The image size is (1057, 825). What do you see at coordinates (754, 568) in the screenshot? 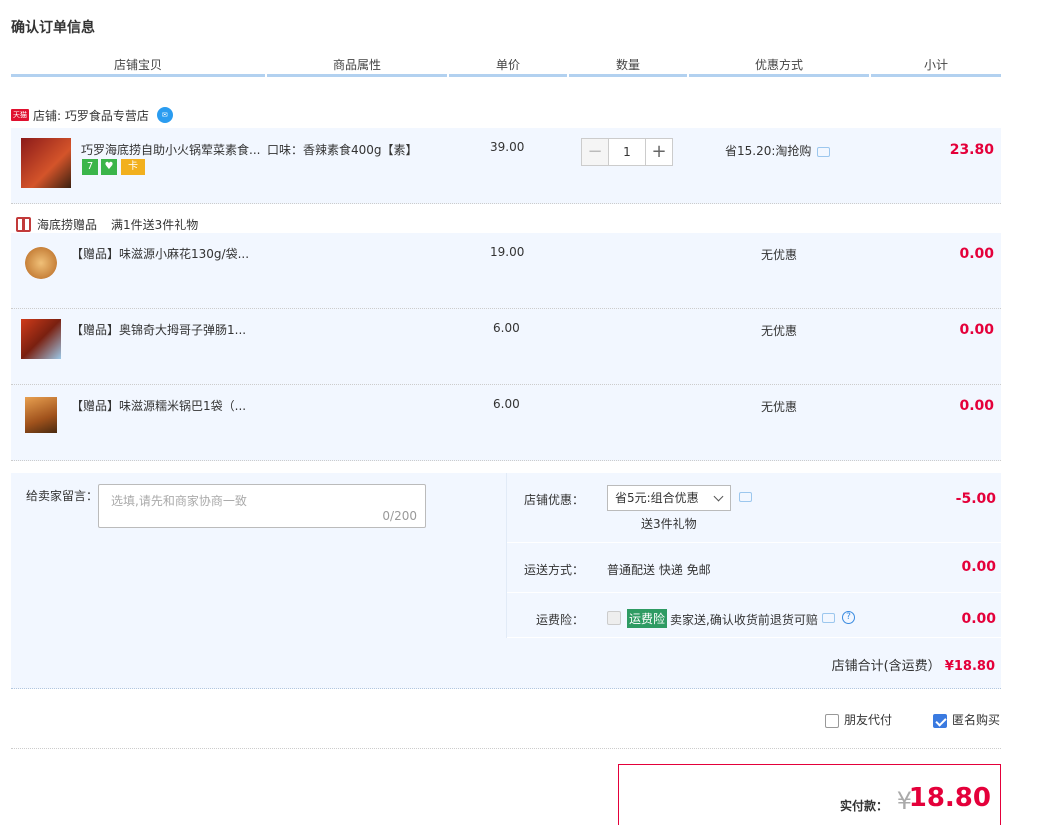
I see `shipping-row: 运送方式： 普通配送 快递 免邮 0.00` at bounding box center [754, 568].